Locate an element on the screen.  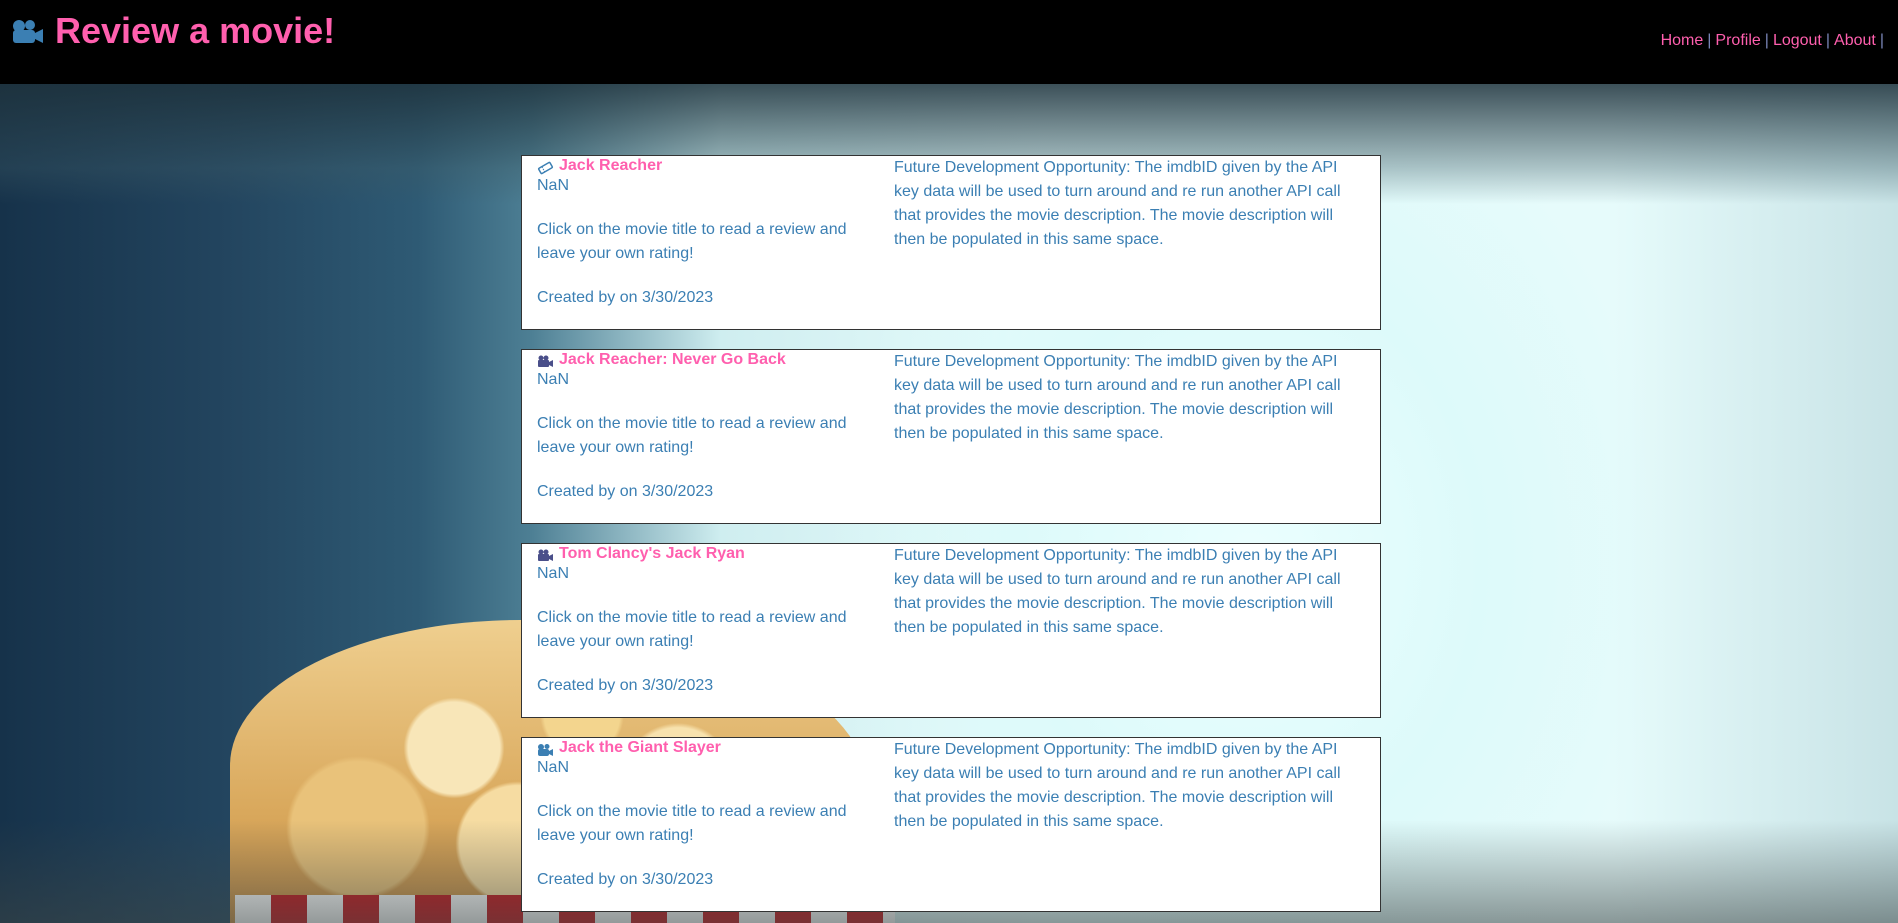
movie-title-row: Jack the Giant Slayer is located at coordinates (707, 748).